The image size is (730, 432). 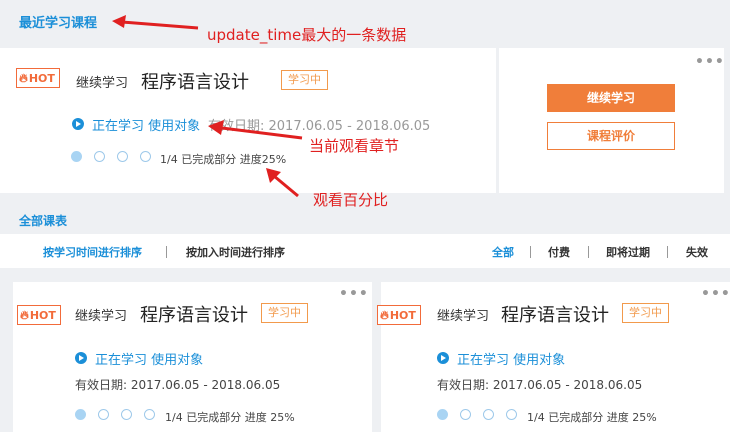 I want to click on annotation-arrow-percent, so click(x=282, y=183).